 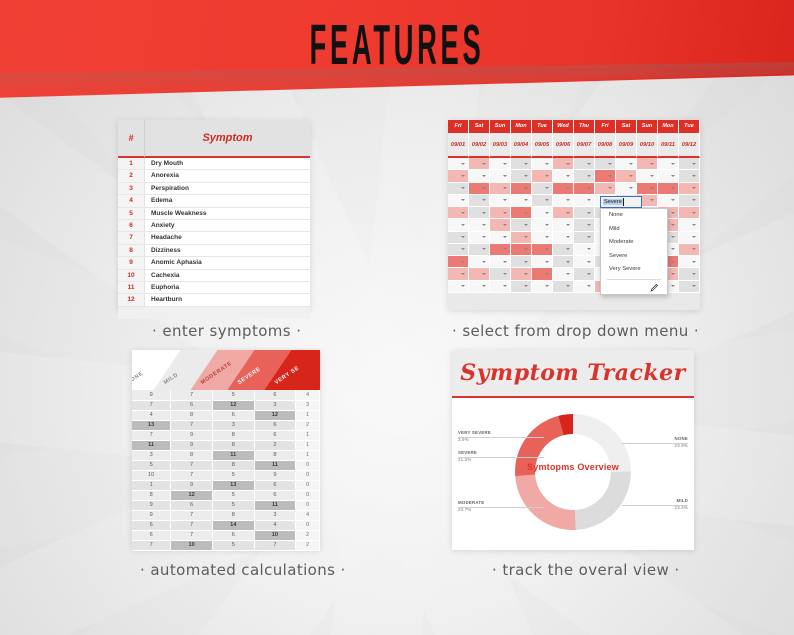 I want to click on pencil-icon, so click(x=654, y=287).